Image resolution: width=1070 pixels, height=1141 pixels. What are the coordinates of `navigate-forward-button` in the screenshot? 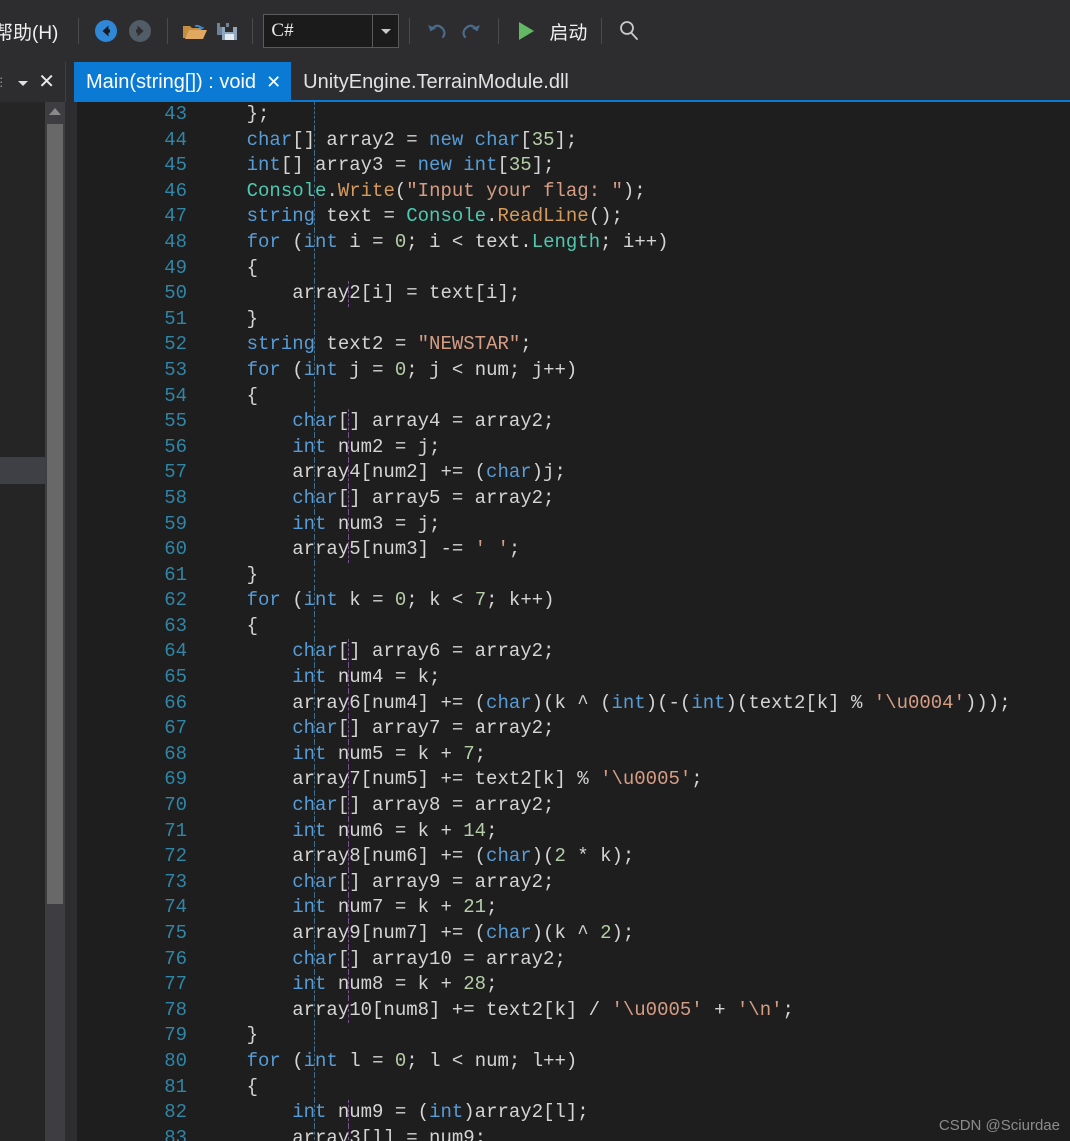 It's located at (140, 31).